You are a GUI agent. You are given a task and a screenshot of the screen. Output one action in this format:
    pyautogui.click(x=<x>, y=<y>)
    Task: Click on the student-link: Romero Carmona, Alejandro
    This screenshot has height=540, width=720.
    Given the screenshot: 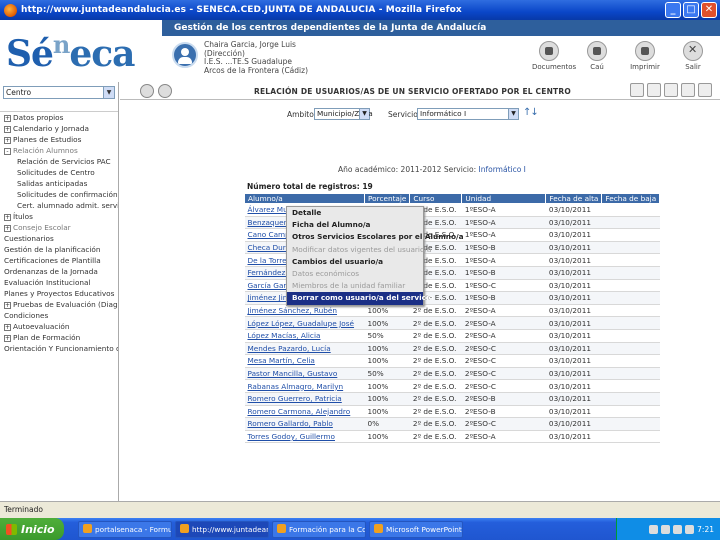 What is the action you would take?
    pyautogui.click(x=304, y=412)
    